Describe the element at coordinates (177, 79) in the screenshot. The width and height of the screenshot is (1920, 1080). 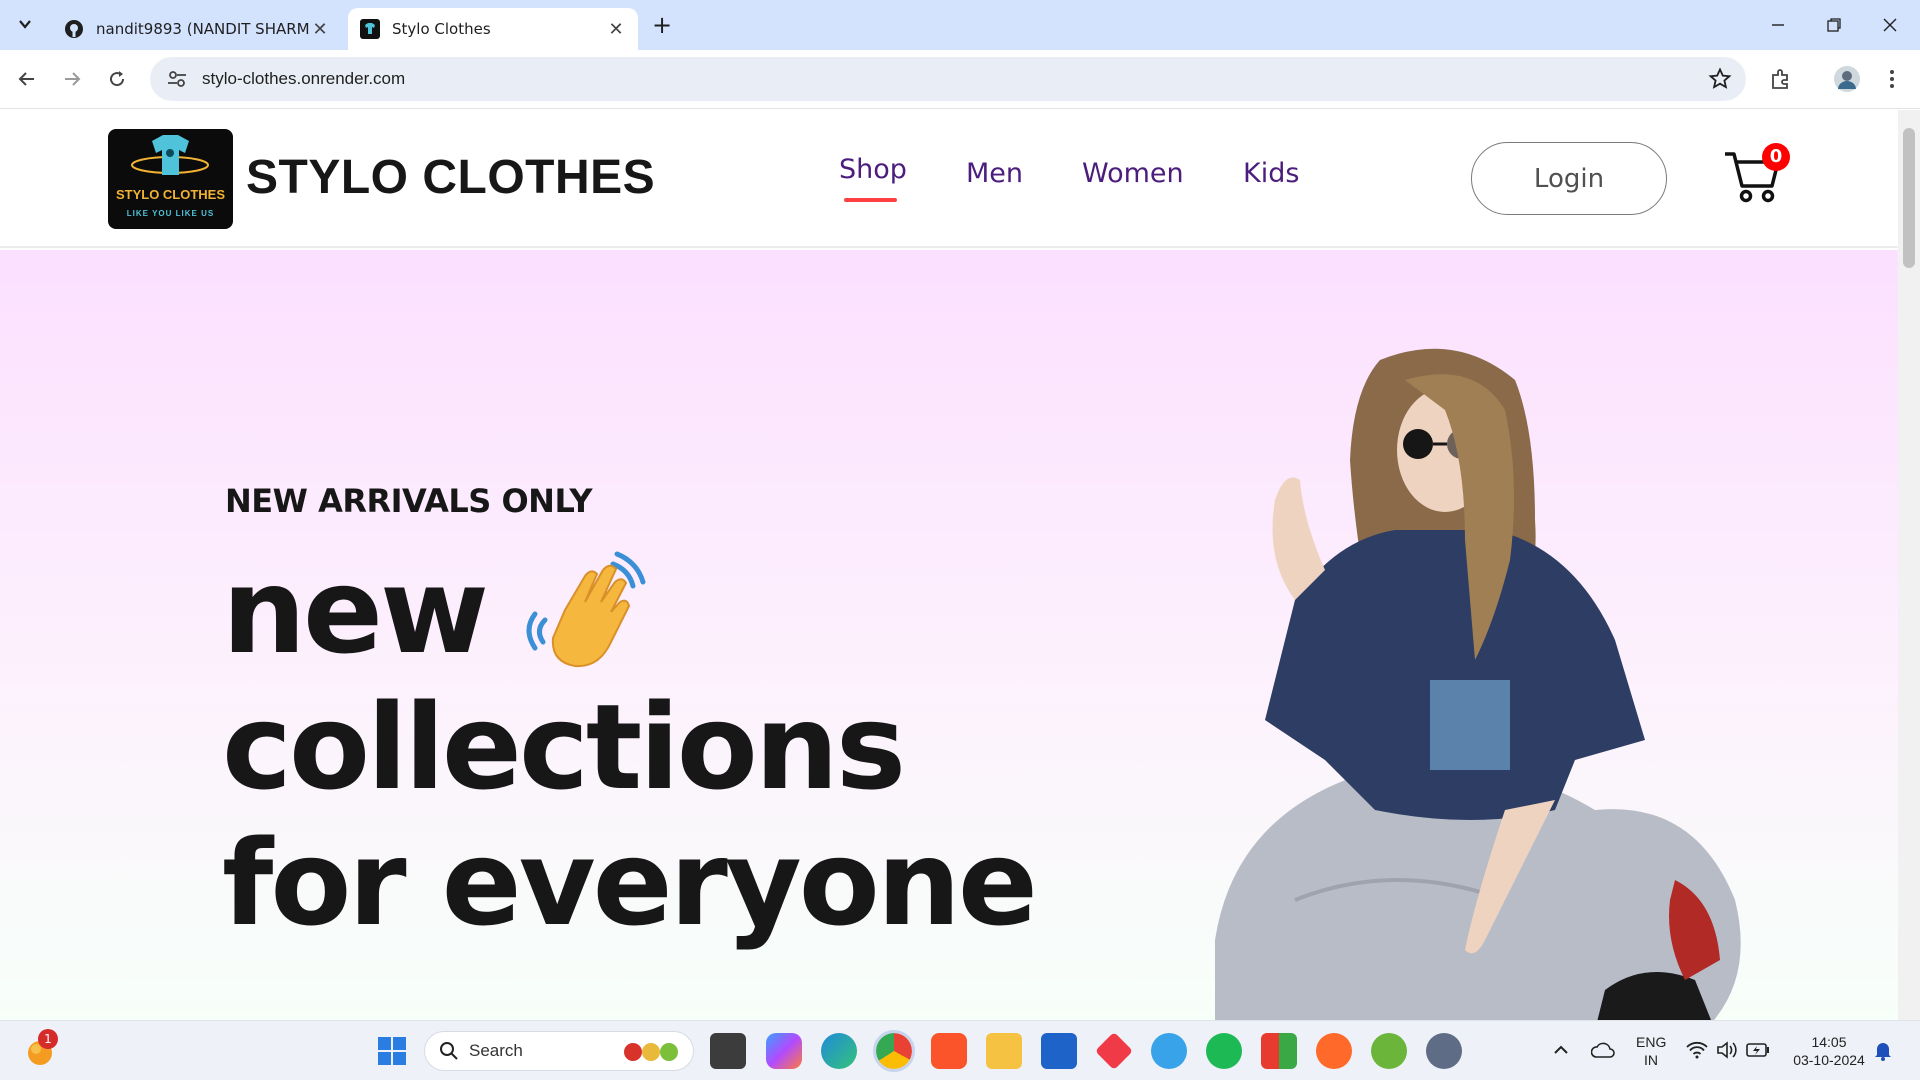
I see `site-settings-icon` at that location.